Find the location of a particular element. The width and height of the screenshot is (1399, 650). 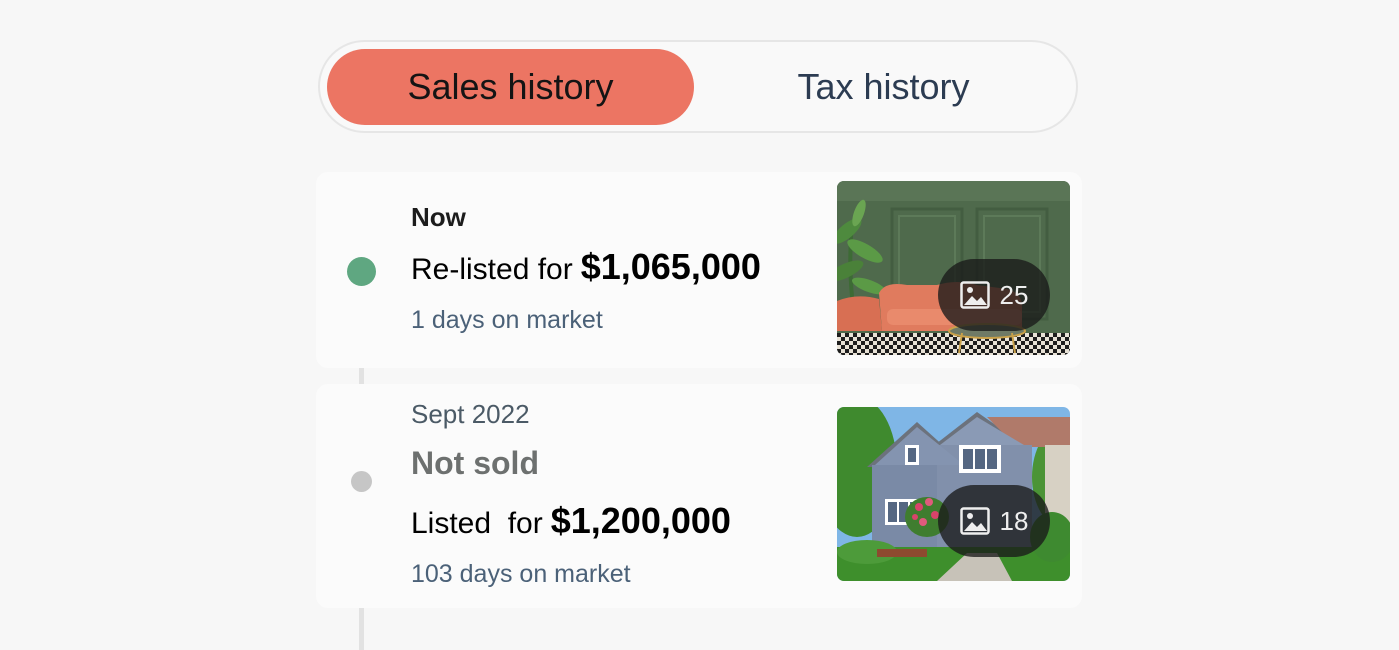

event-price: $1,065,000 is located at coordinates (670, 266).